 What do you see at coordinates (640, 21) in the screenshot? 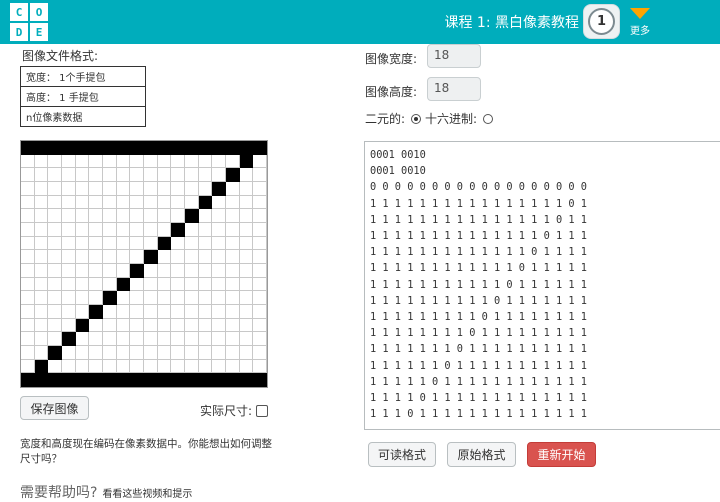
I see `more-menu: 更多` at bounding box center [640, 21].